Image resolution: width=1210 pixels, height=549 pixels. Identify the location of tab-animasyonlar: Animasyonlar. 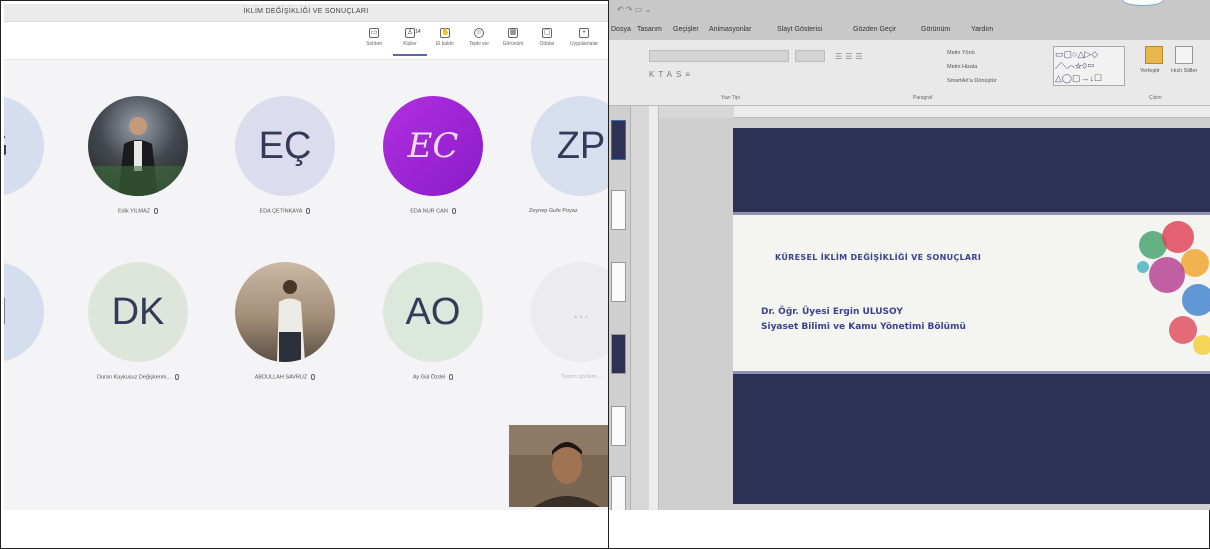
(730, 29).